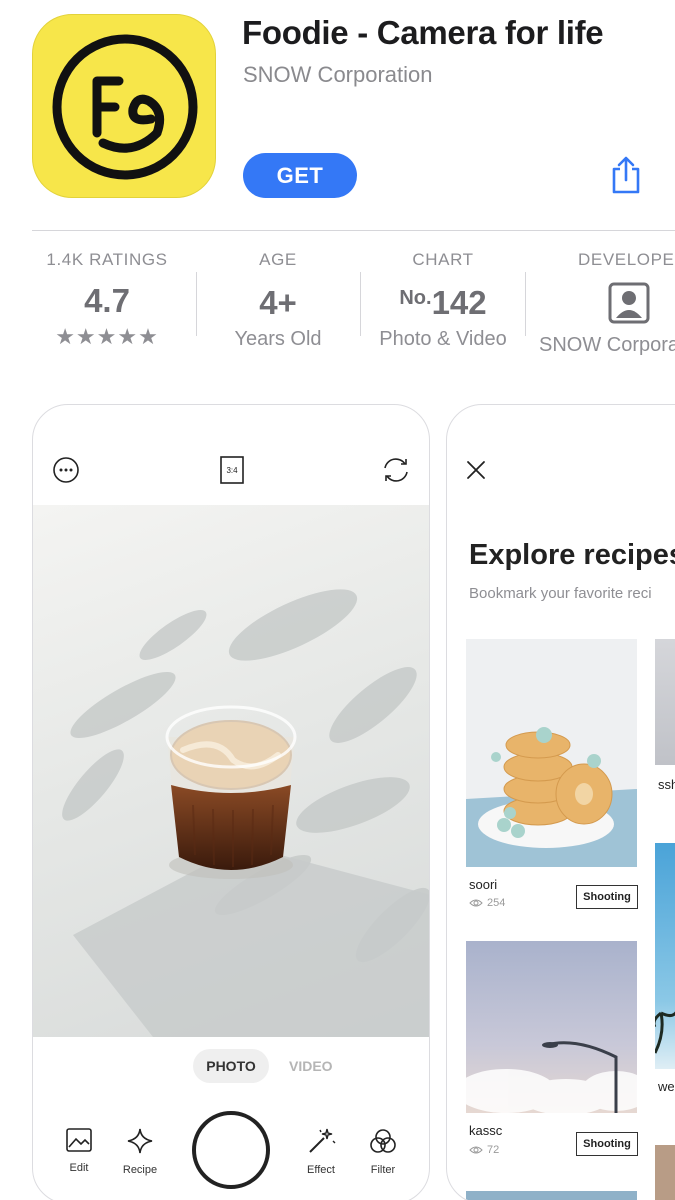 This screenshot has width=675, height=1200. Describe the element at coordinates (278, 339) in the screenshot. I see `age-sub: Years Old` at that location.